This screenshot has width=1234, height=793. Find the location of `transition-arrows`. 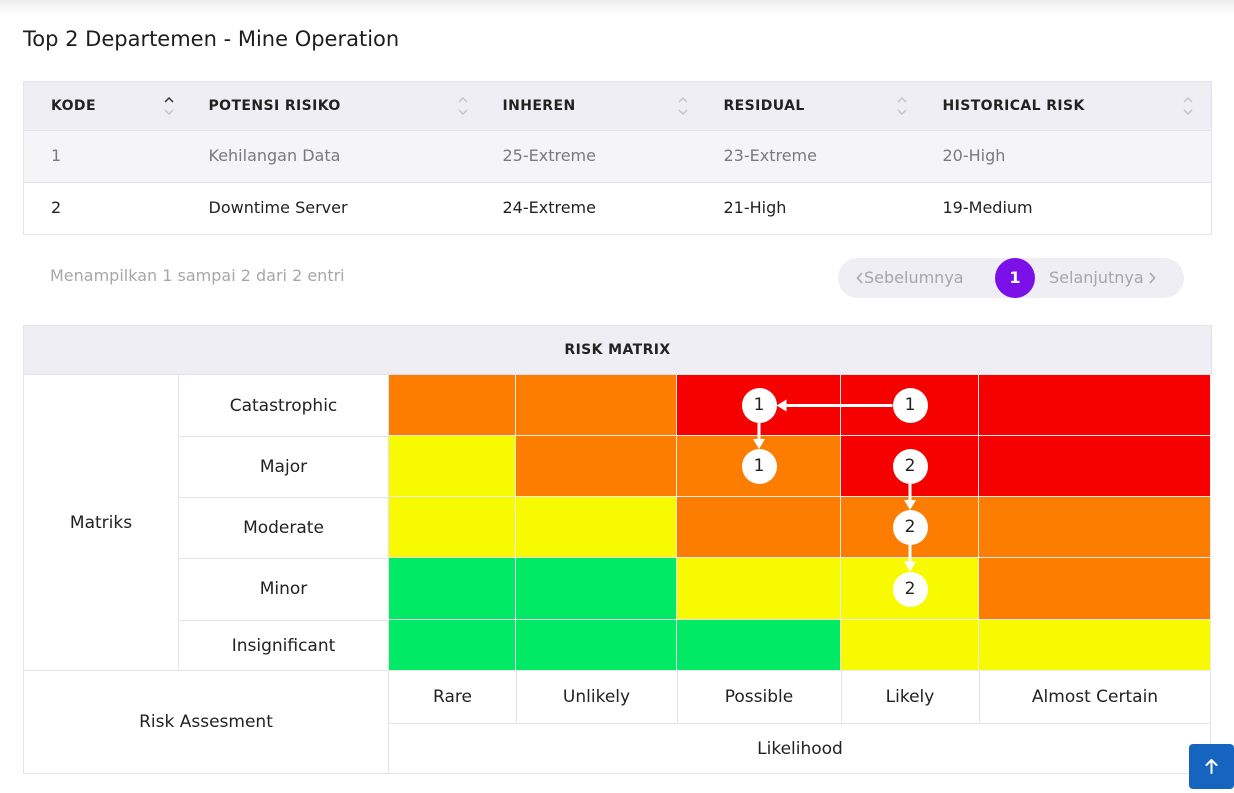

transition-arrows is located at coordinates (834, 485).